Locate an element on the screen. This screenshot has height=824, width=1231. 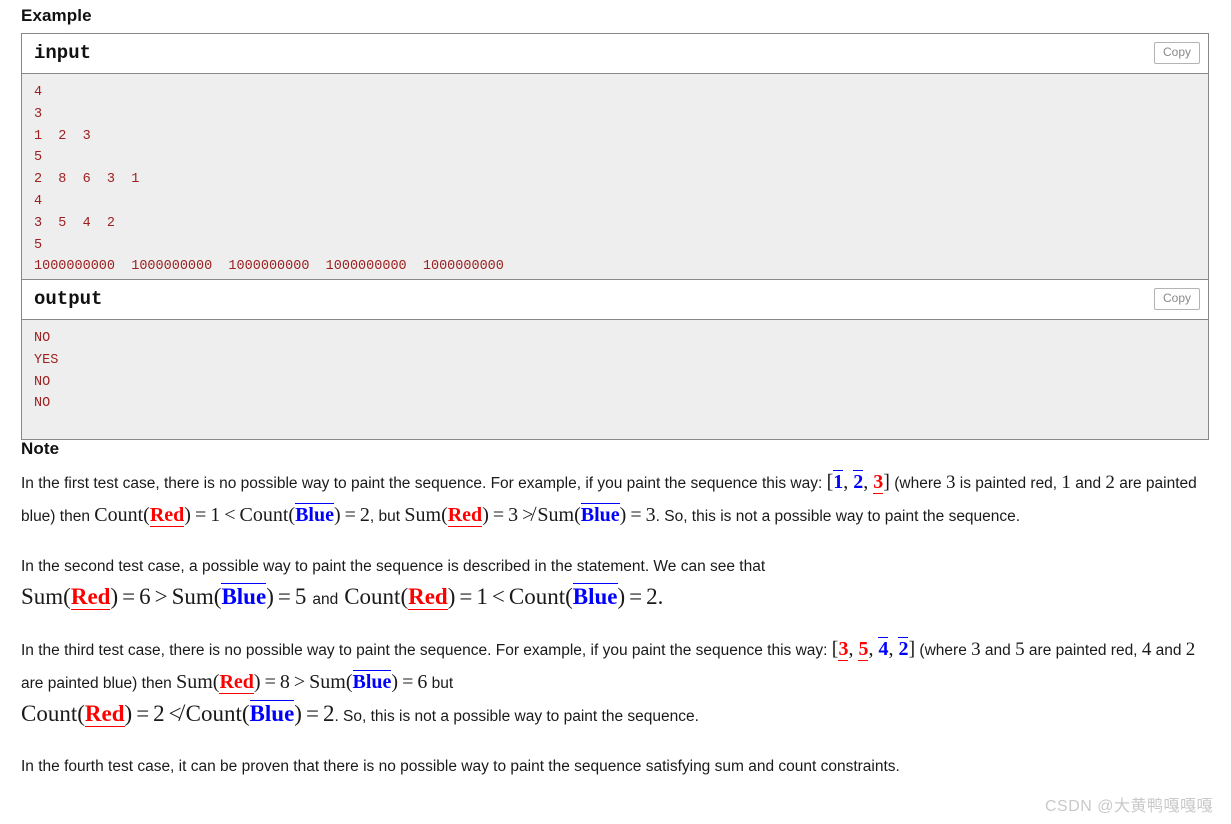
p3-seq-sep-3: , is located at coordinates (893, 649).